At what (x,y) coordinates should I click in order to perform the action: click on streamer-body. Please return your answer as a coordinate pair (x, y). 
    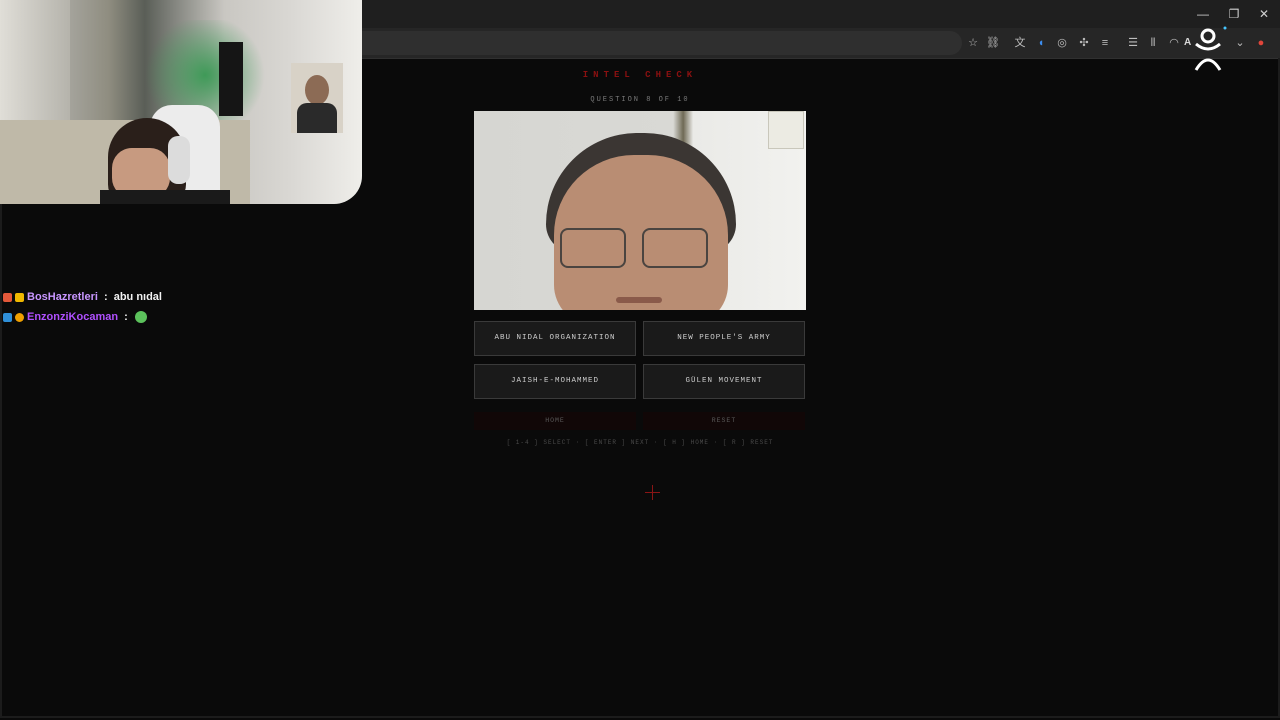
    Looking at the image, I should click on (165, 197).